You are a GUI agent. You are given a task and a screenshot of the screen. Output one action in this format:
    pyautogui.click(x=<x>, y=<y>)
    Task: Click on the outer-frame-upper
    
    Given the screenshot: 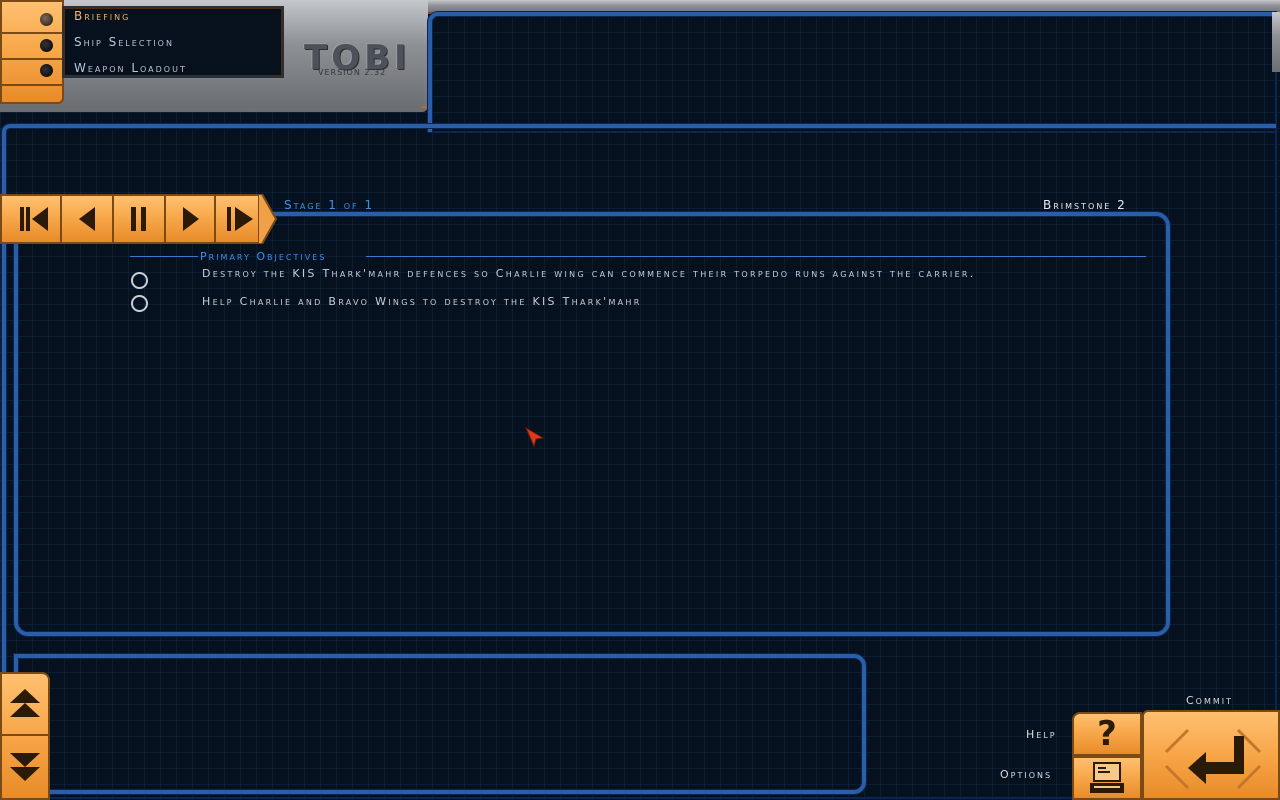 What is the action you would take?
    pyautogui.click(x=852, y=72)
    